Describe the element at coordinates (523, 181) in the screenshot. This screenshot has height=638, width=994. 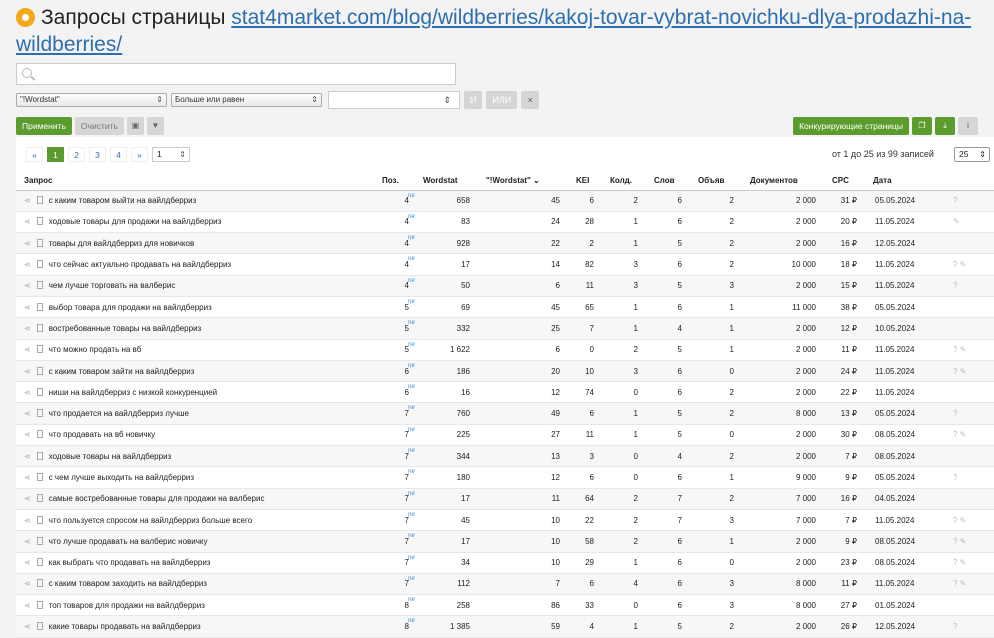
I see `col-exact-wordstat: "!Wordstat" ⌄` at that location.